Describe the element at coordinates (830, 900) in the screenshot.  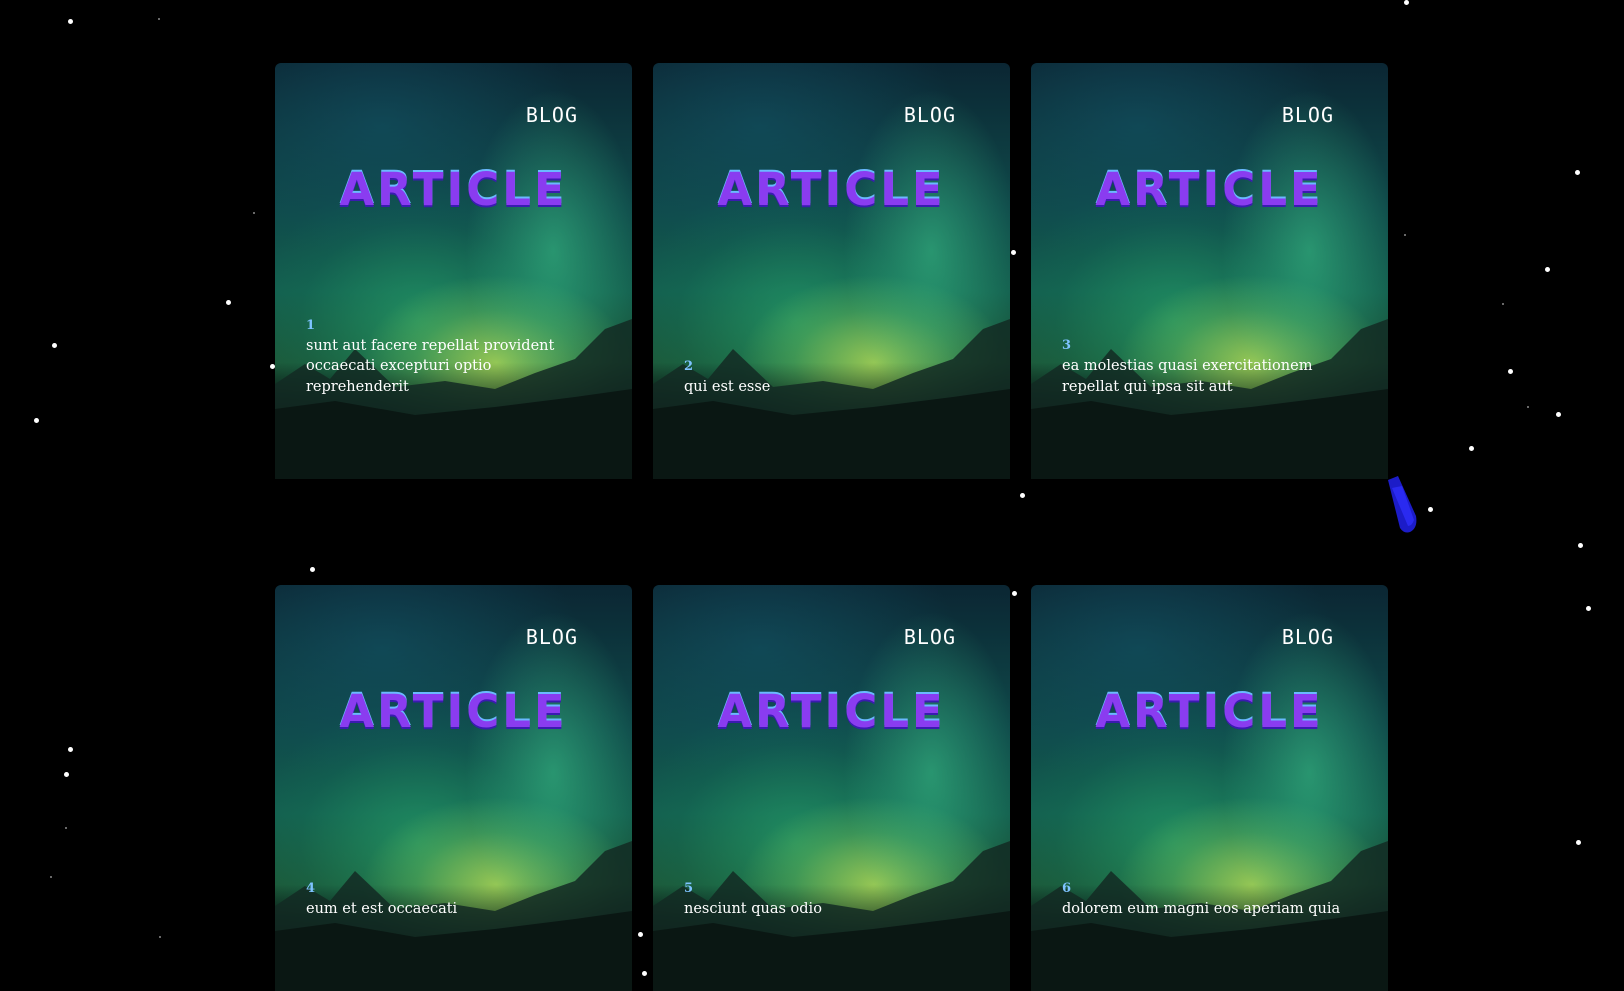
I see `card-meta: 5 nesciunt quas odio` at that location.